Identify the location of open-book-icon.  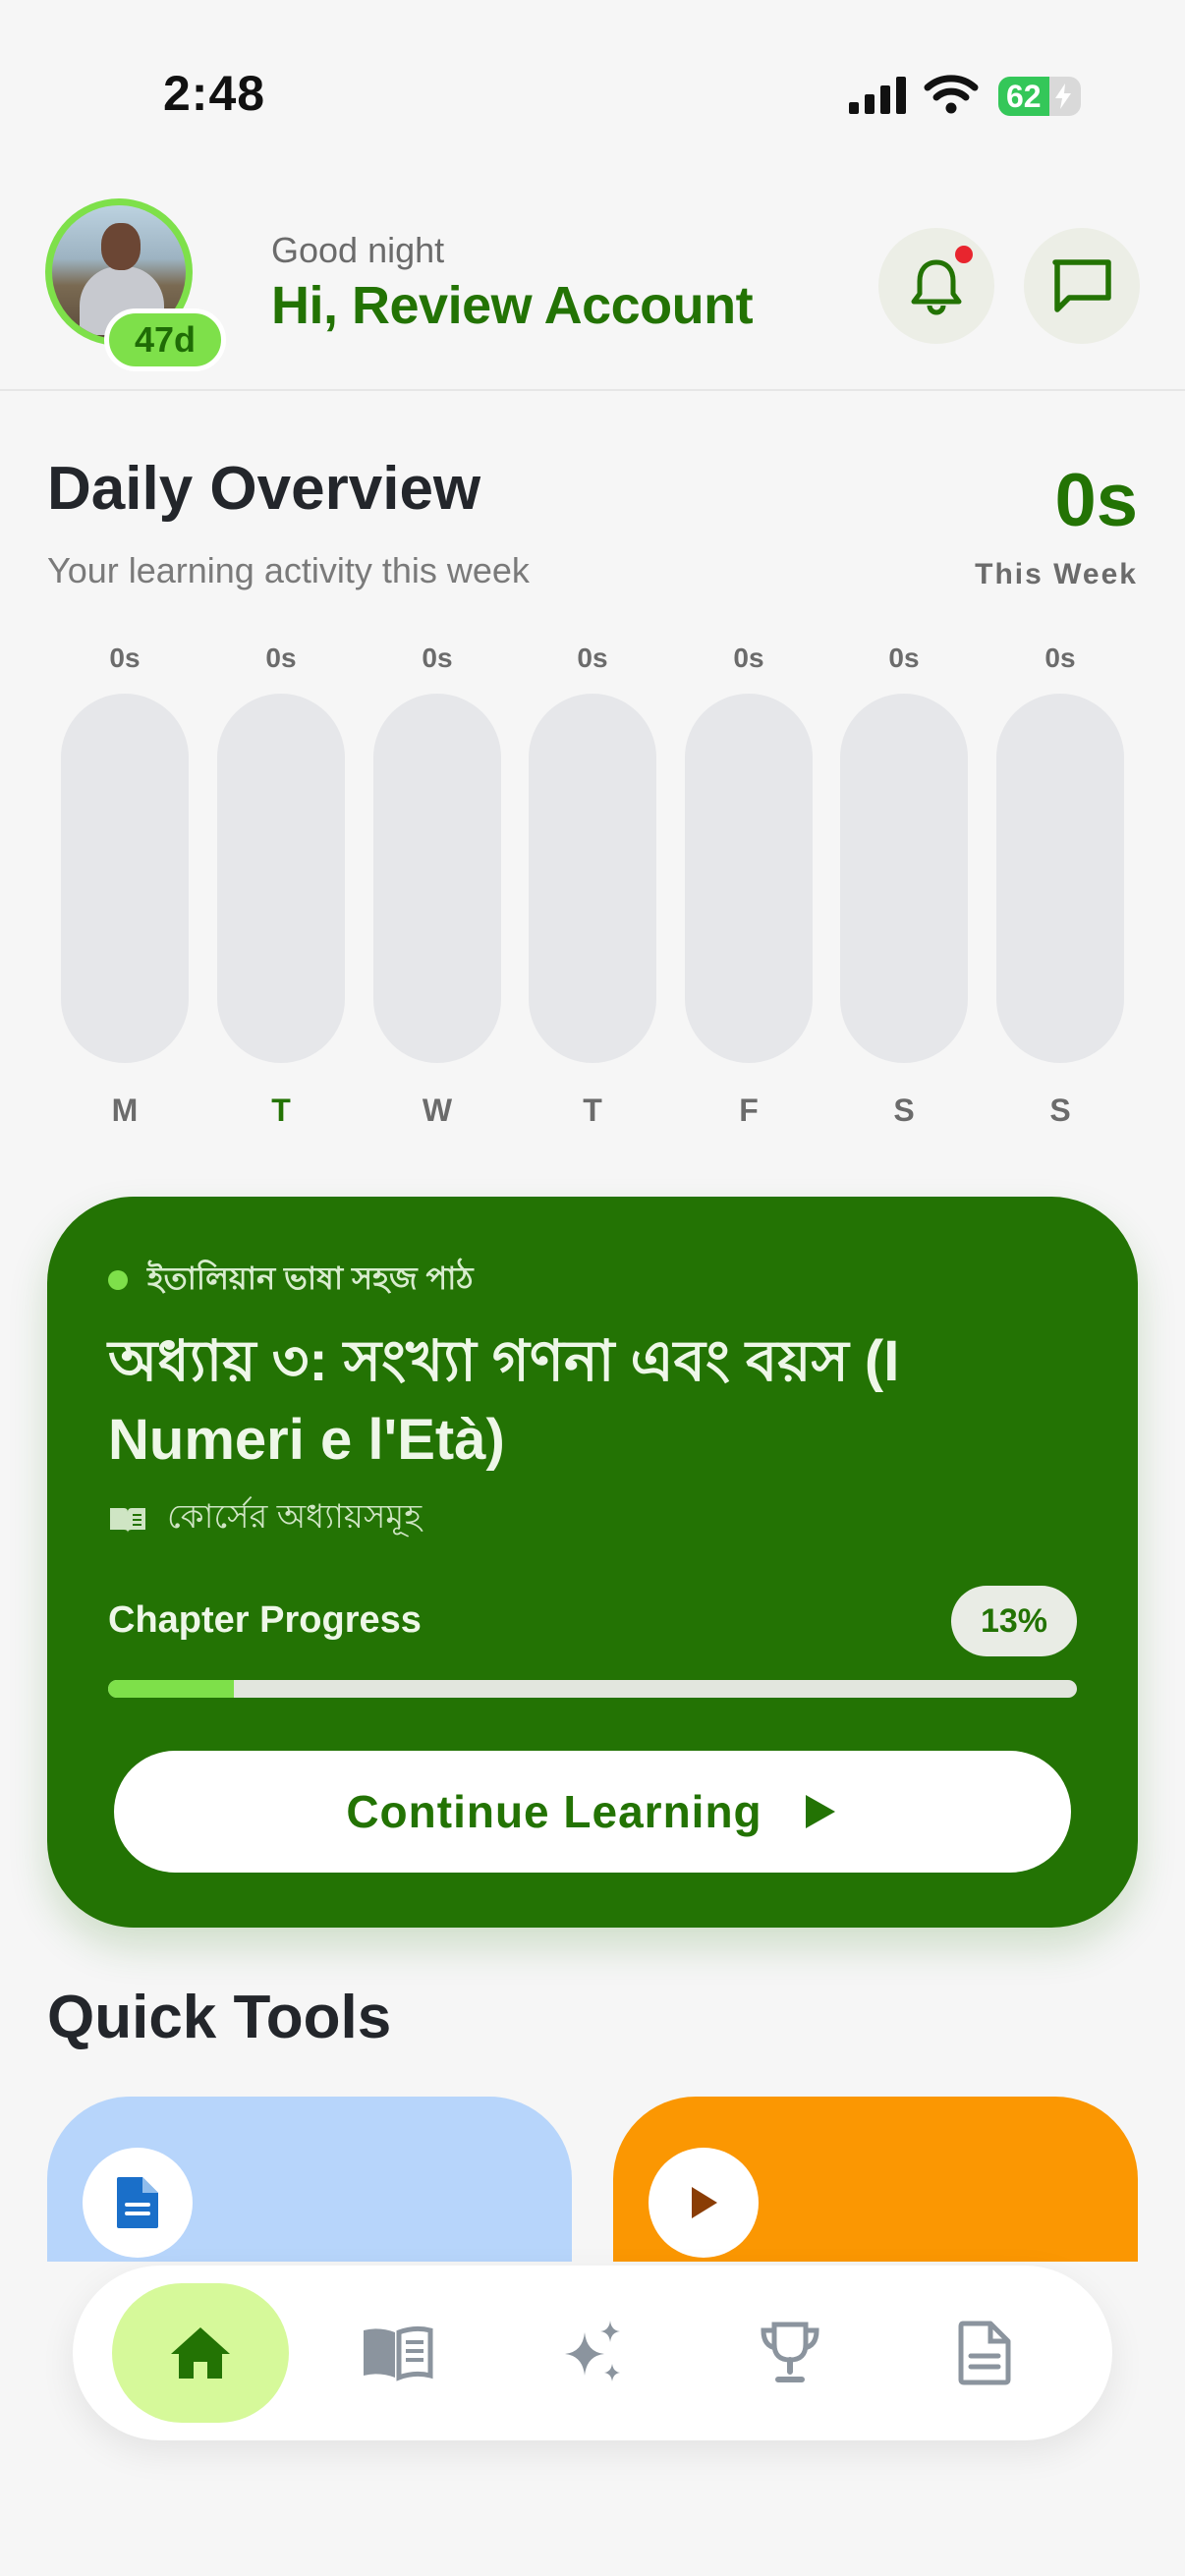
(128, 1520).